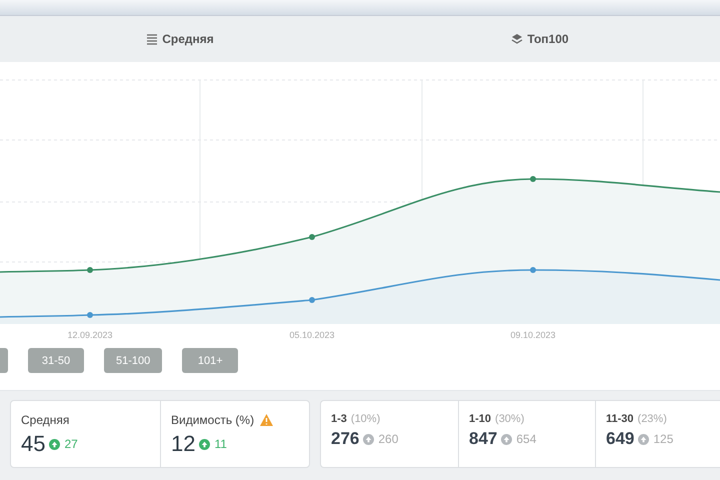  What do you see at coordinates (133, 360) in the screenshot?
I see `range-filter-button: 51-100` at bounding box center [133, 360].